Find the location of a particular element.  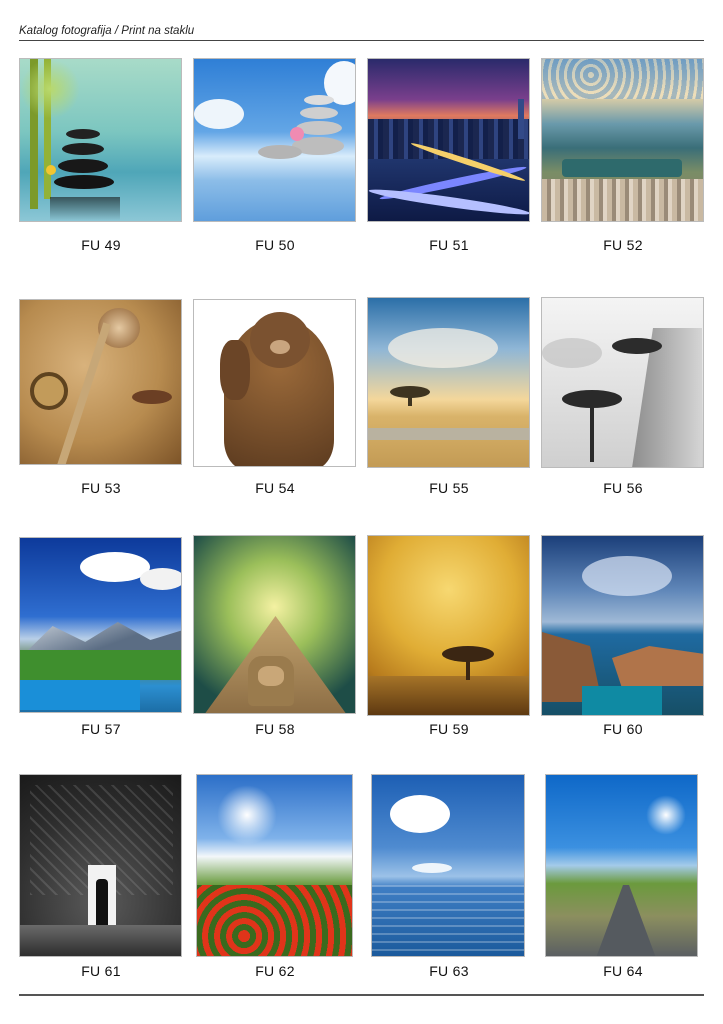

photo-code-label: FU 62 is located at coordinates (275, 971).